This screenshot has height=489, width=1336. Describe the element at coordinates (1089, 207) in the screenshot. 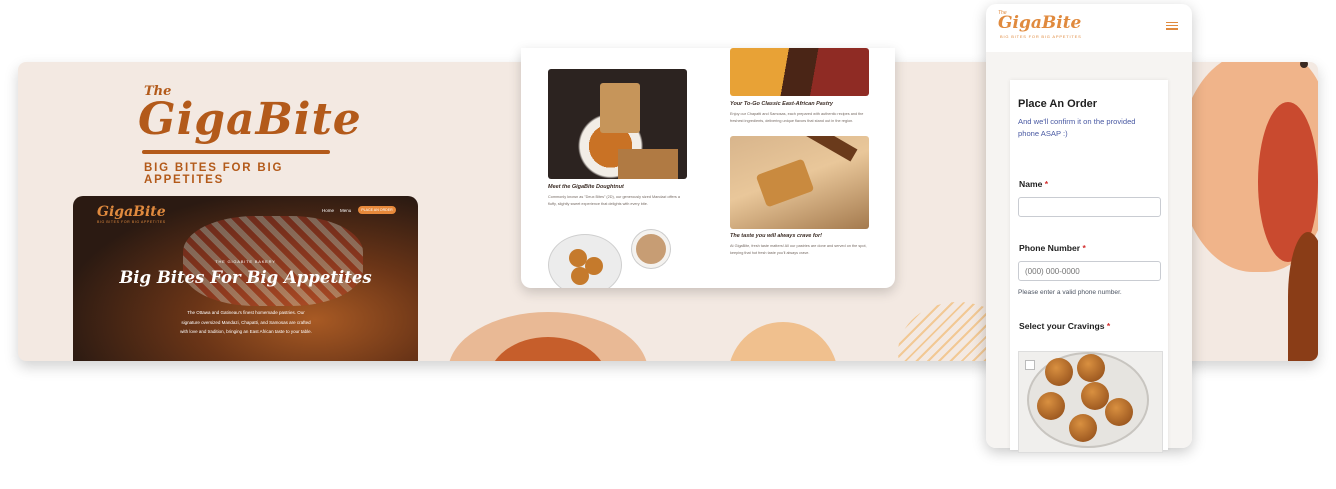

I see `name-input` at that location.